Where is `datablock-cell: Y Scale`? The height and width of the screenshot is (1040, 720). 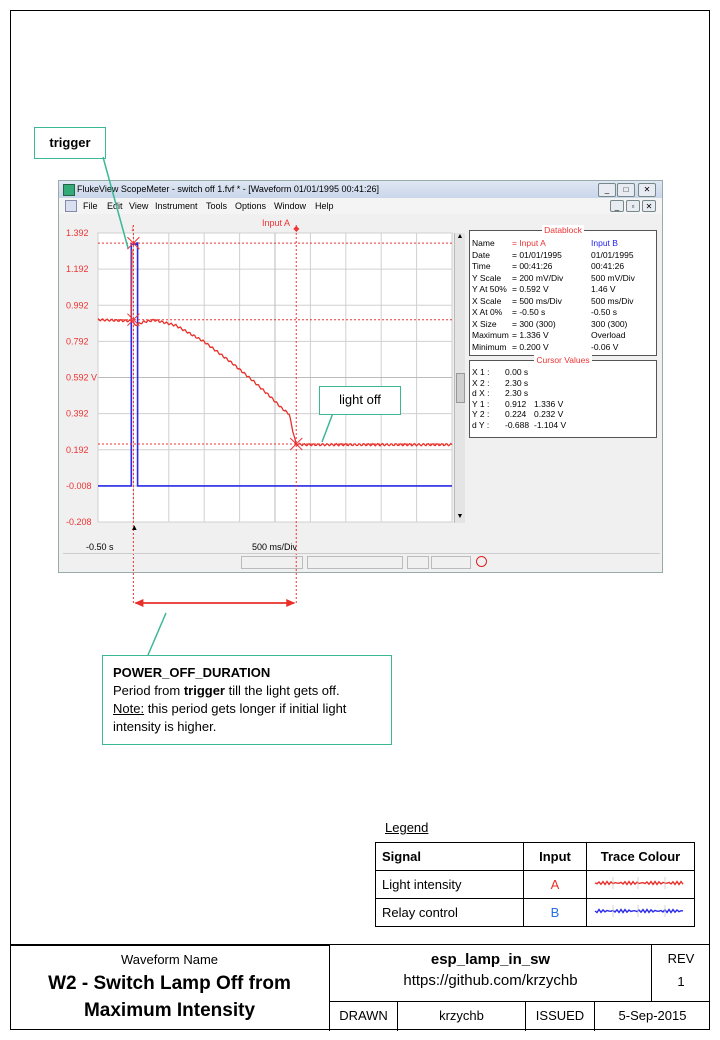
datablock-cell: Y Scale is located at coordinates (487, 277).